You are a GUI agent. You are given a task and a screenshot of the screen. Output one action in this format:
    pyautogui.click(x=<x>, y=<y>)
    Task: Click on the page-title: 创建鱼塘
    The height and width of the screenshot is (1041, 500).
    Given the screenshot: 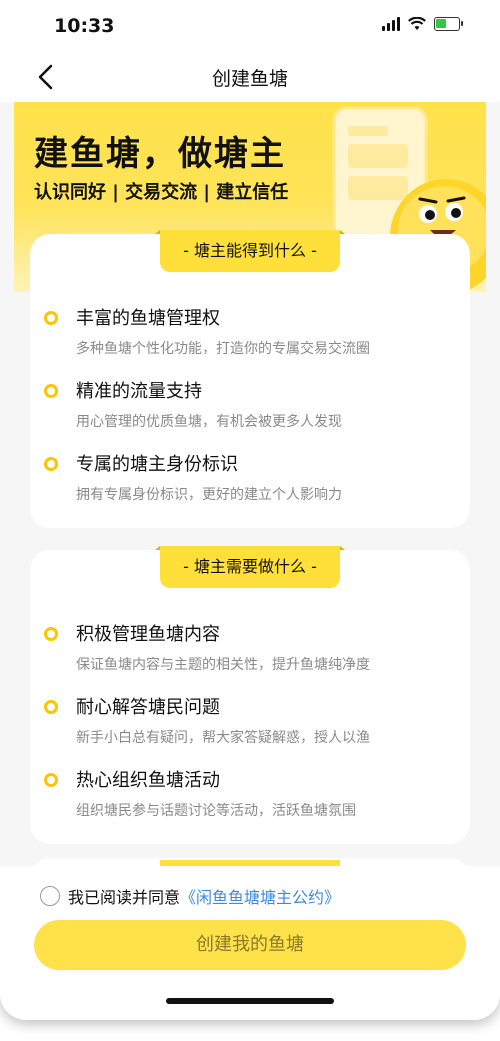 What is the action you would take?
    pyautogui.click(x=249, y=79)
    